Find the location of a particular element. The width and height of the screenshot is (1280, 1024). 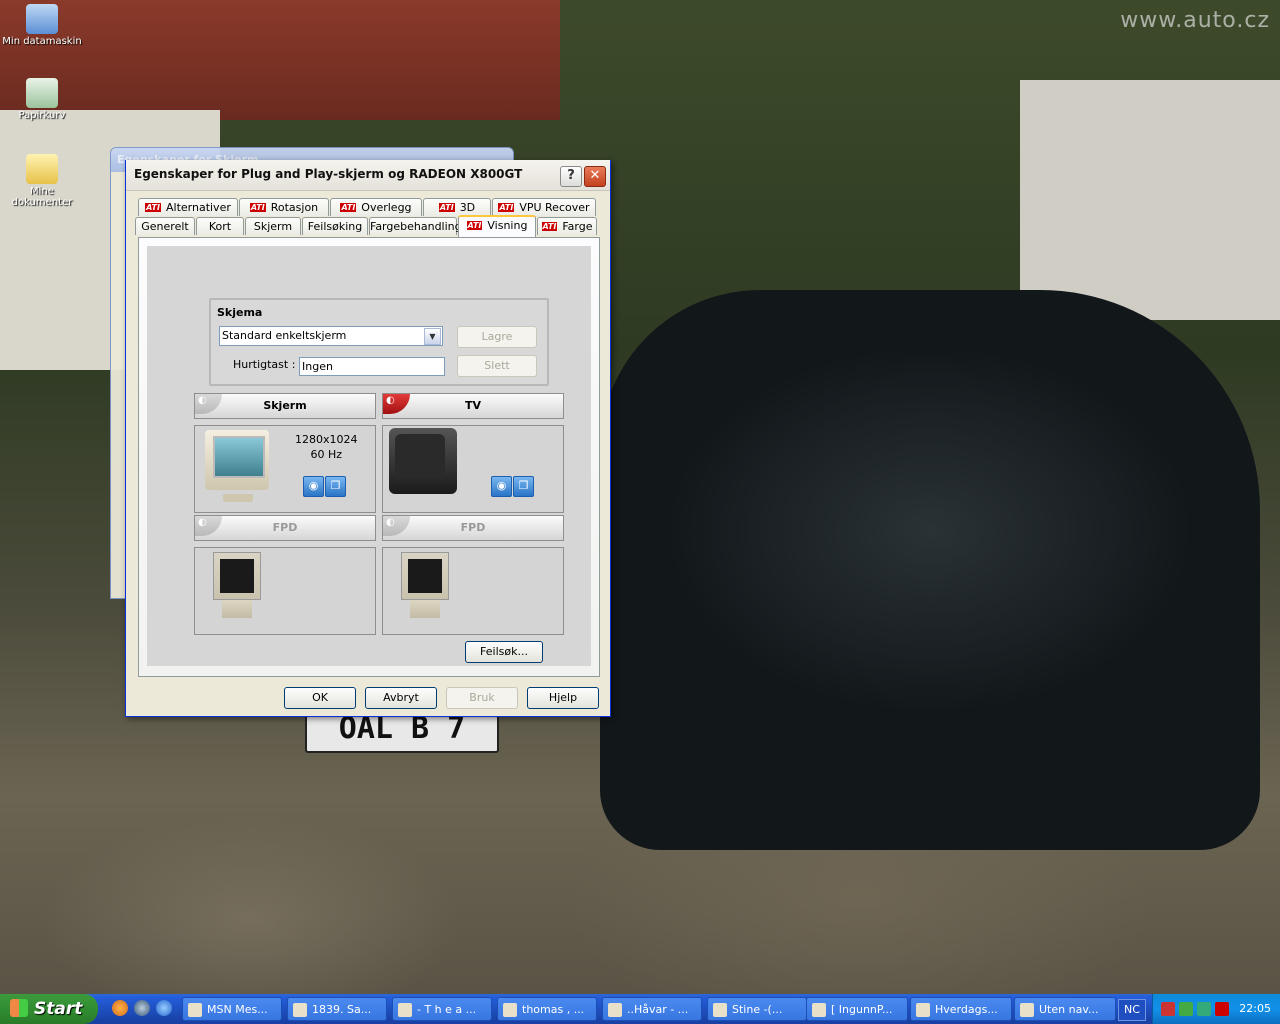

display-resolution: 1280x1024 is located at coordinates (326, 439).